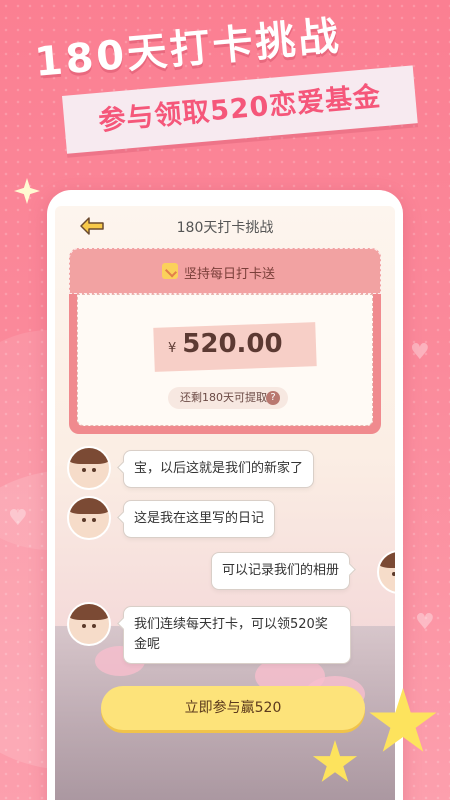  What do you see at coordinates (230, 274) in the screenshot?
I see `card-header-label: 坚持每日打卡送` at bounding box center [230, 274].